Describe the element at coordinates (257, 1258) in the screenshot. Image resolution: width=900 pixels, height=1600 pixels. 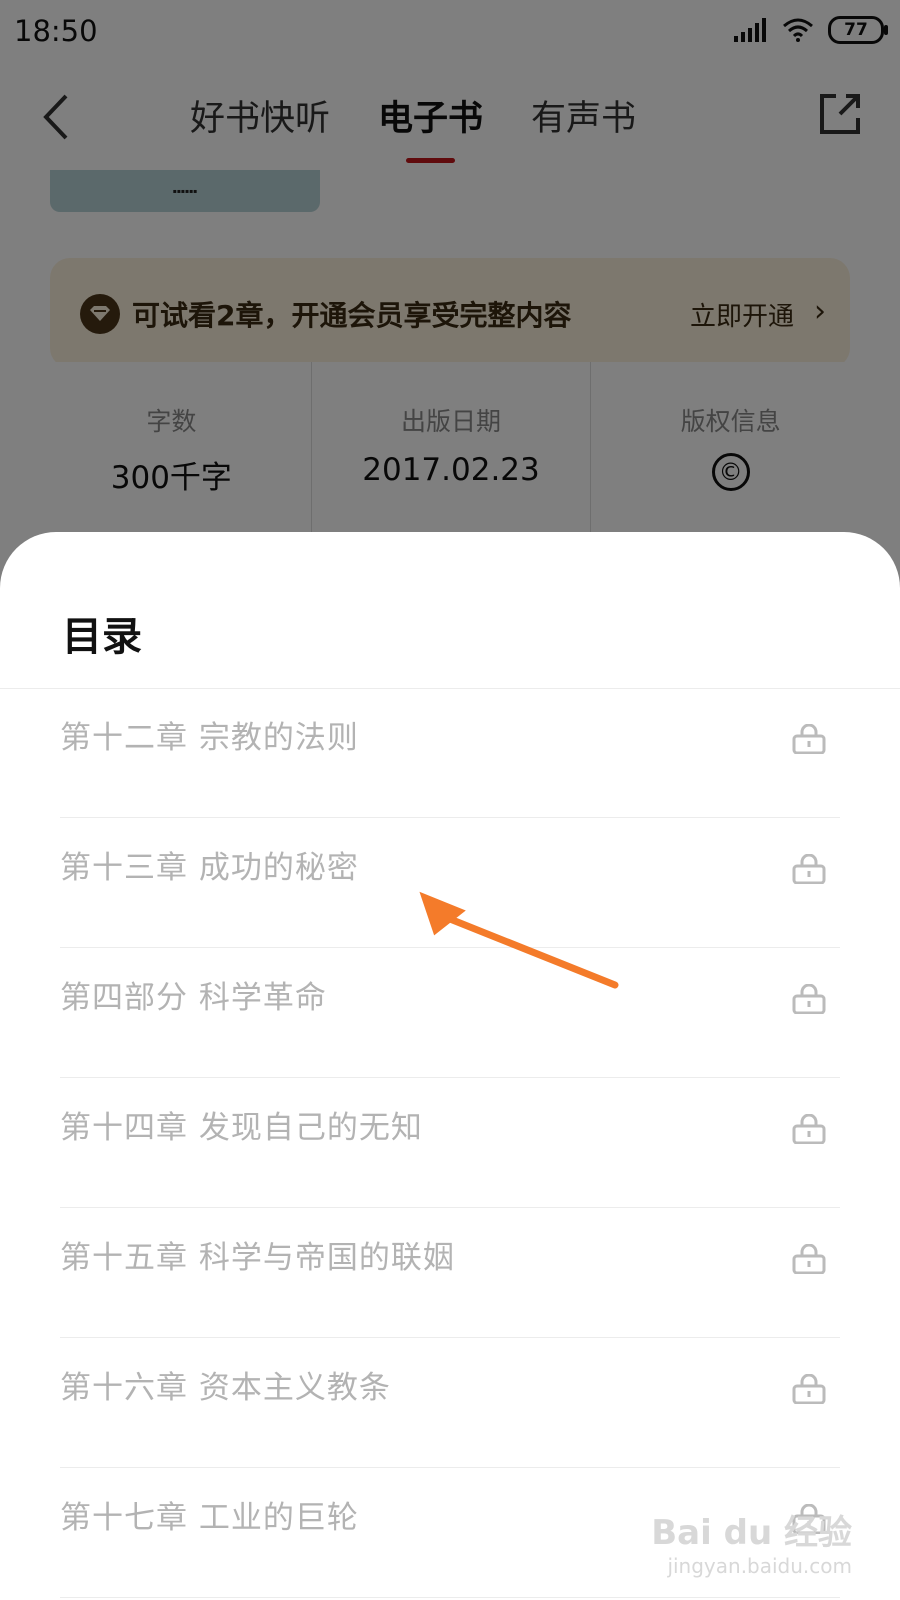
I see `toc-item-label: 第十五章 科学与帝国的联姻` at that location.